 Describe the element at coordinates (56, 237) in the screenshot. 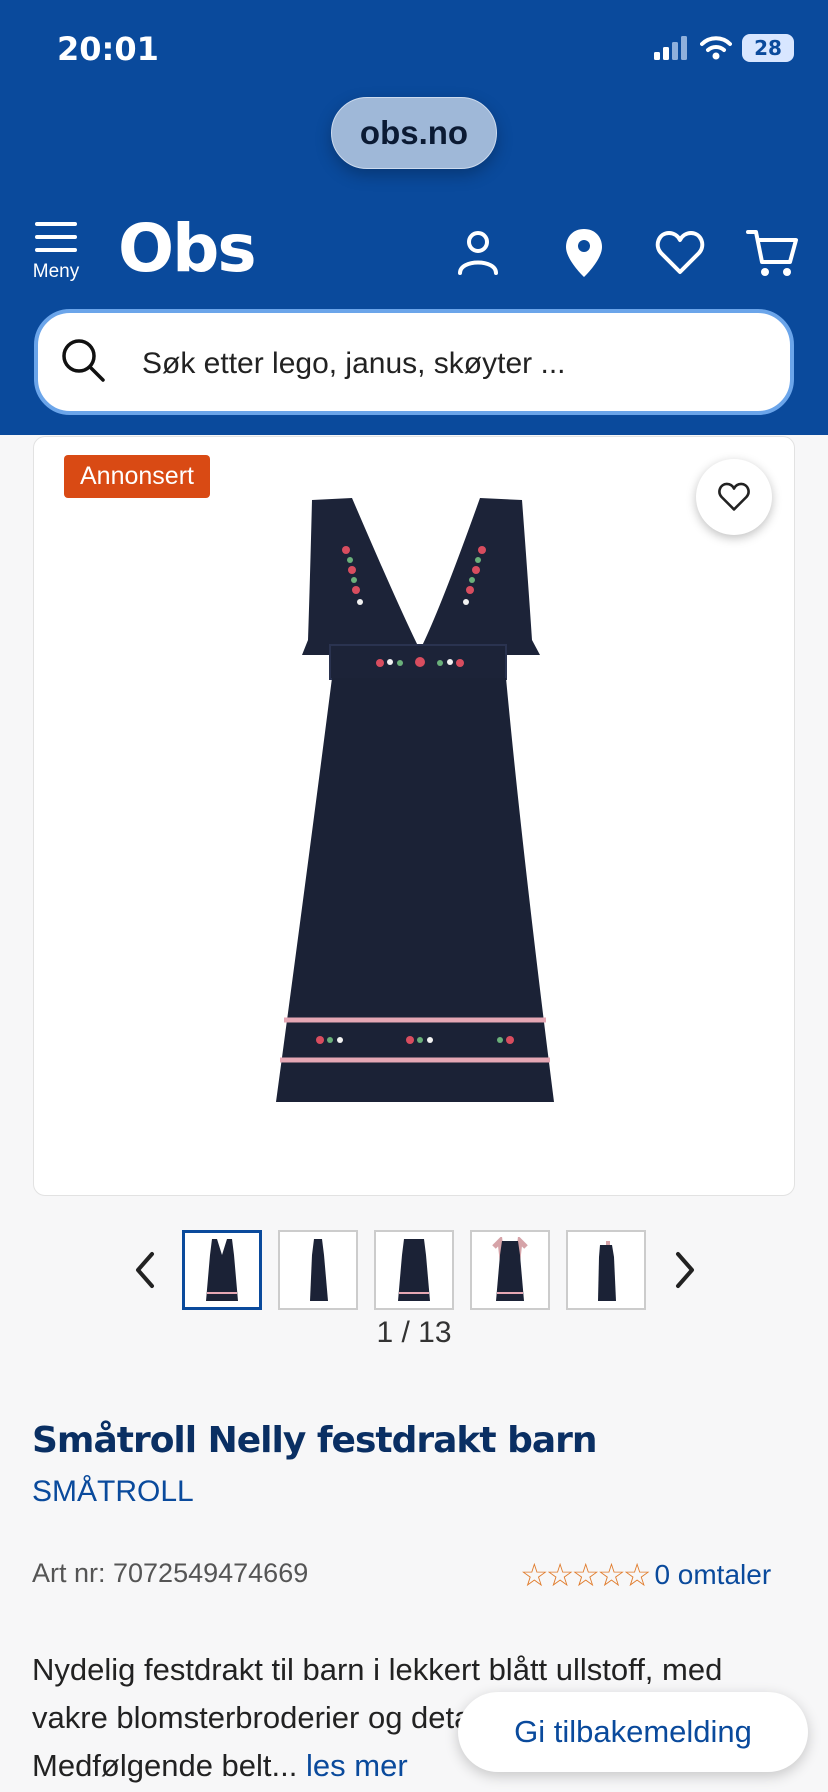

I see `menu-icon` at that location.